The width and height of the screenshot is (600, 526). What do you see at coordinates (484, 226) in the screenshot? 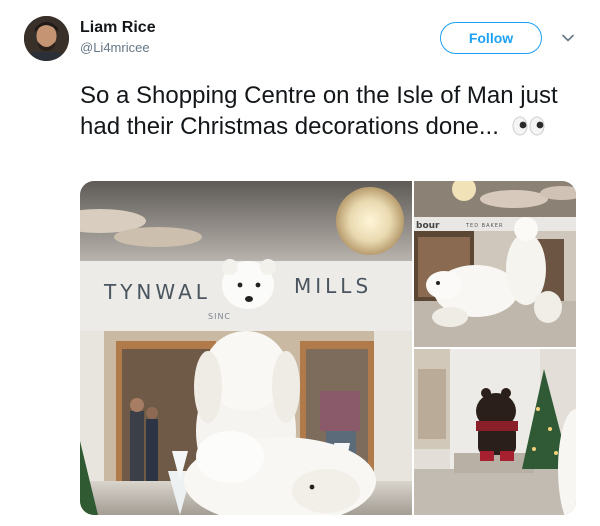
I see `store-sign-ted-baker: TED BAKER` at bounding box center [484, 226].